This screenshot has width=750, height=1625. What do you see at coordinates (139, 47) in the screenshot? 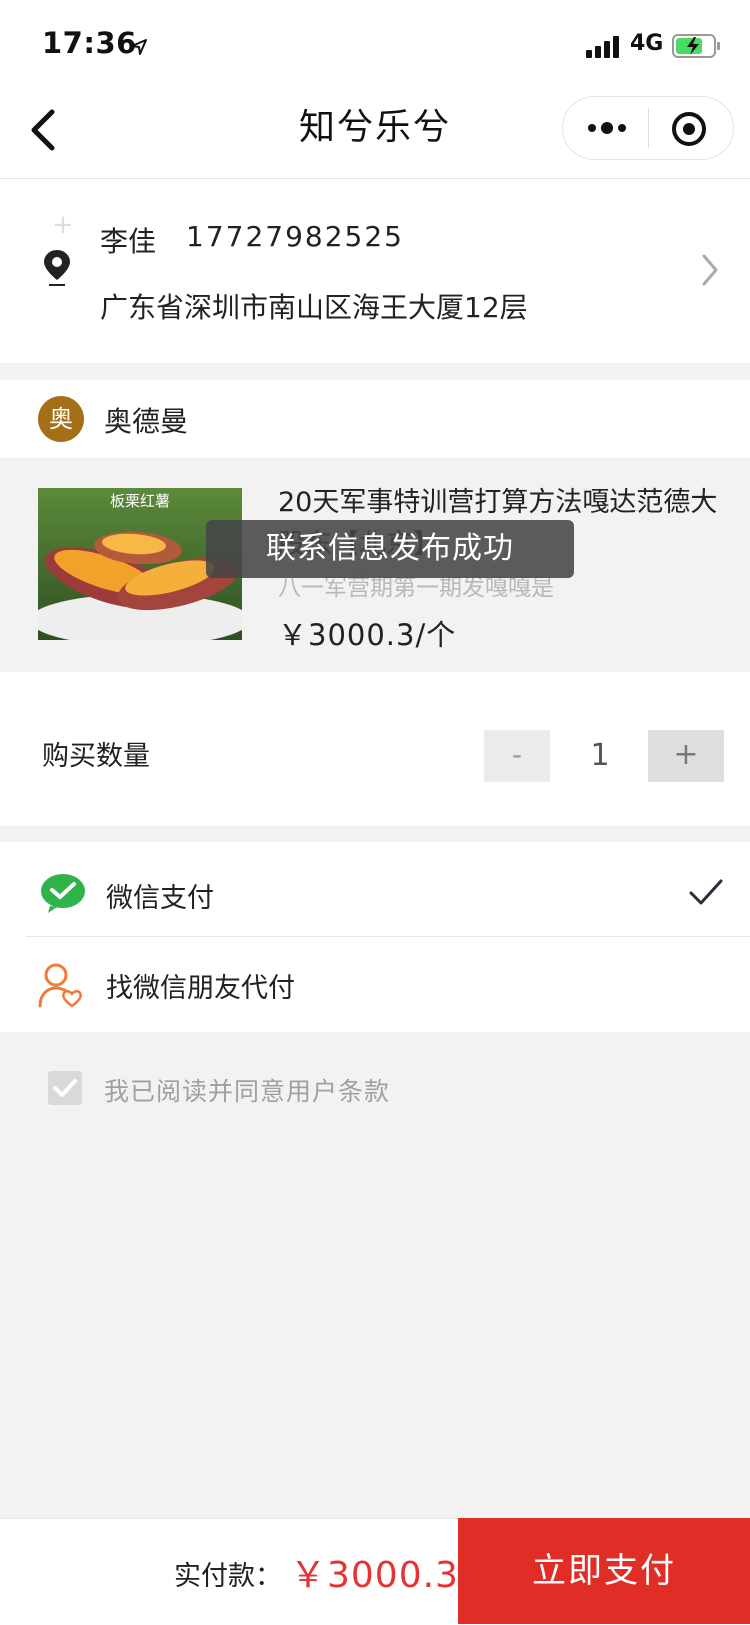
I see `location-arrow-icon` at bounding box center [139, 47].